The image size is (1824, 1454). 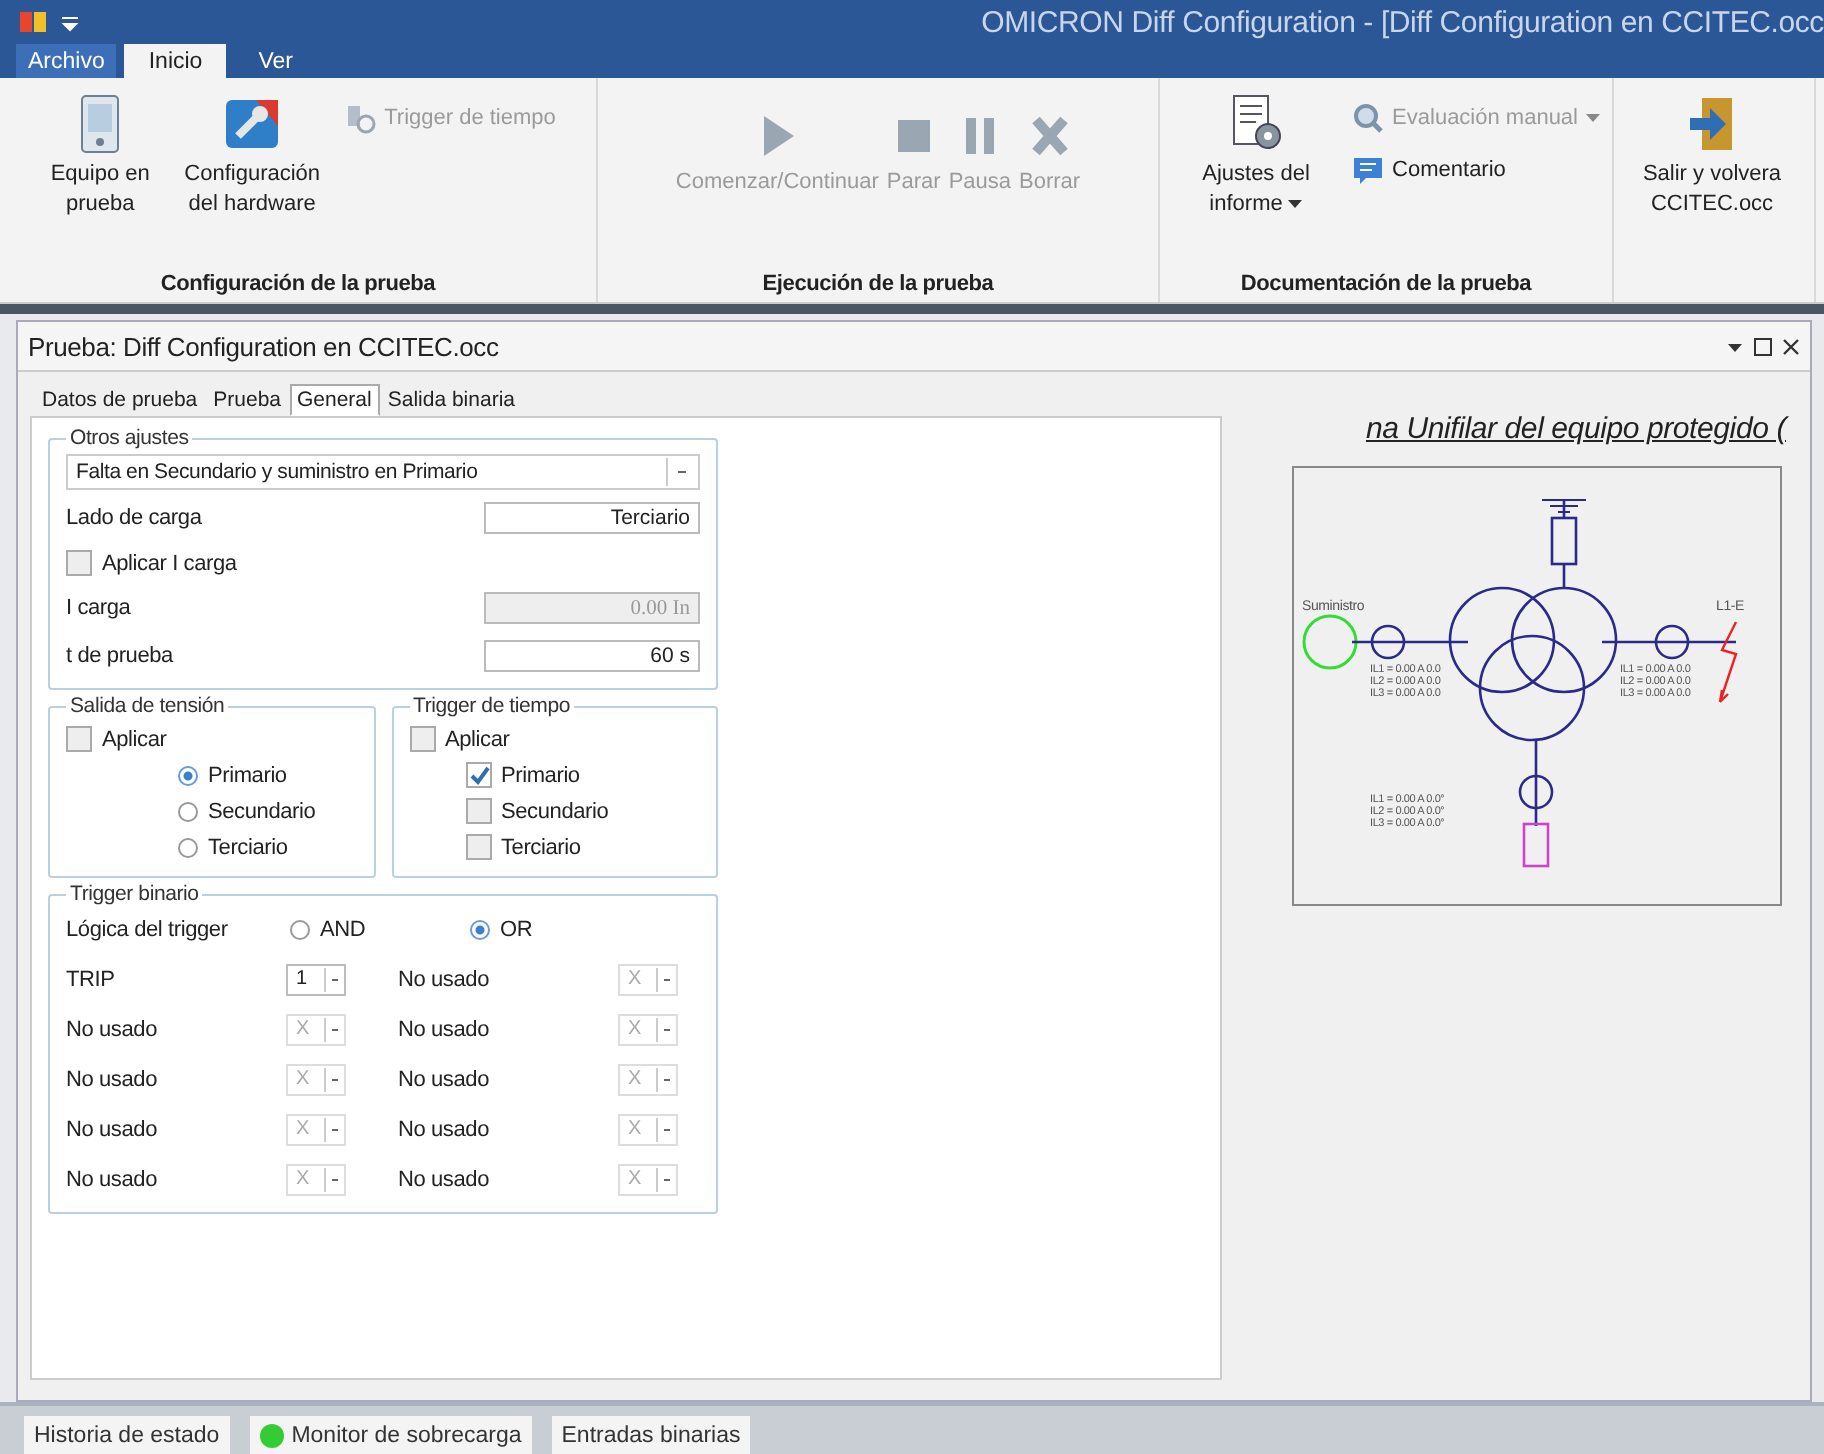 What do you see at coordinates (316, 979) in the screenshot?
I see `input-selector: 1` at bounding box center [316, 979].